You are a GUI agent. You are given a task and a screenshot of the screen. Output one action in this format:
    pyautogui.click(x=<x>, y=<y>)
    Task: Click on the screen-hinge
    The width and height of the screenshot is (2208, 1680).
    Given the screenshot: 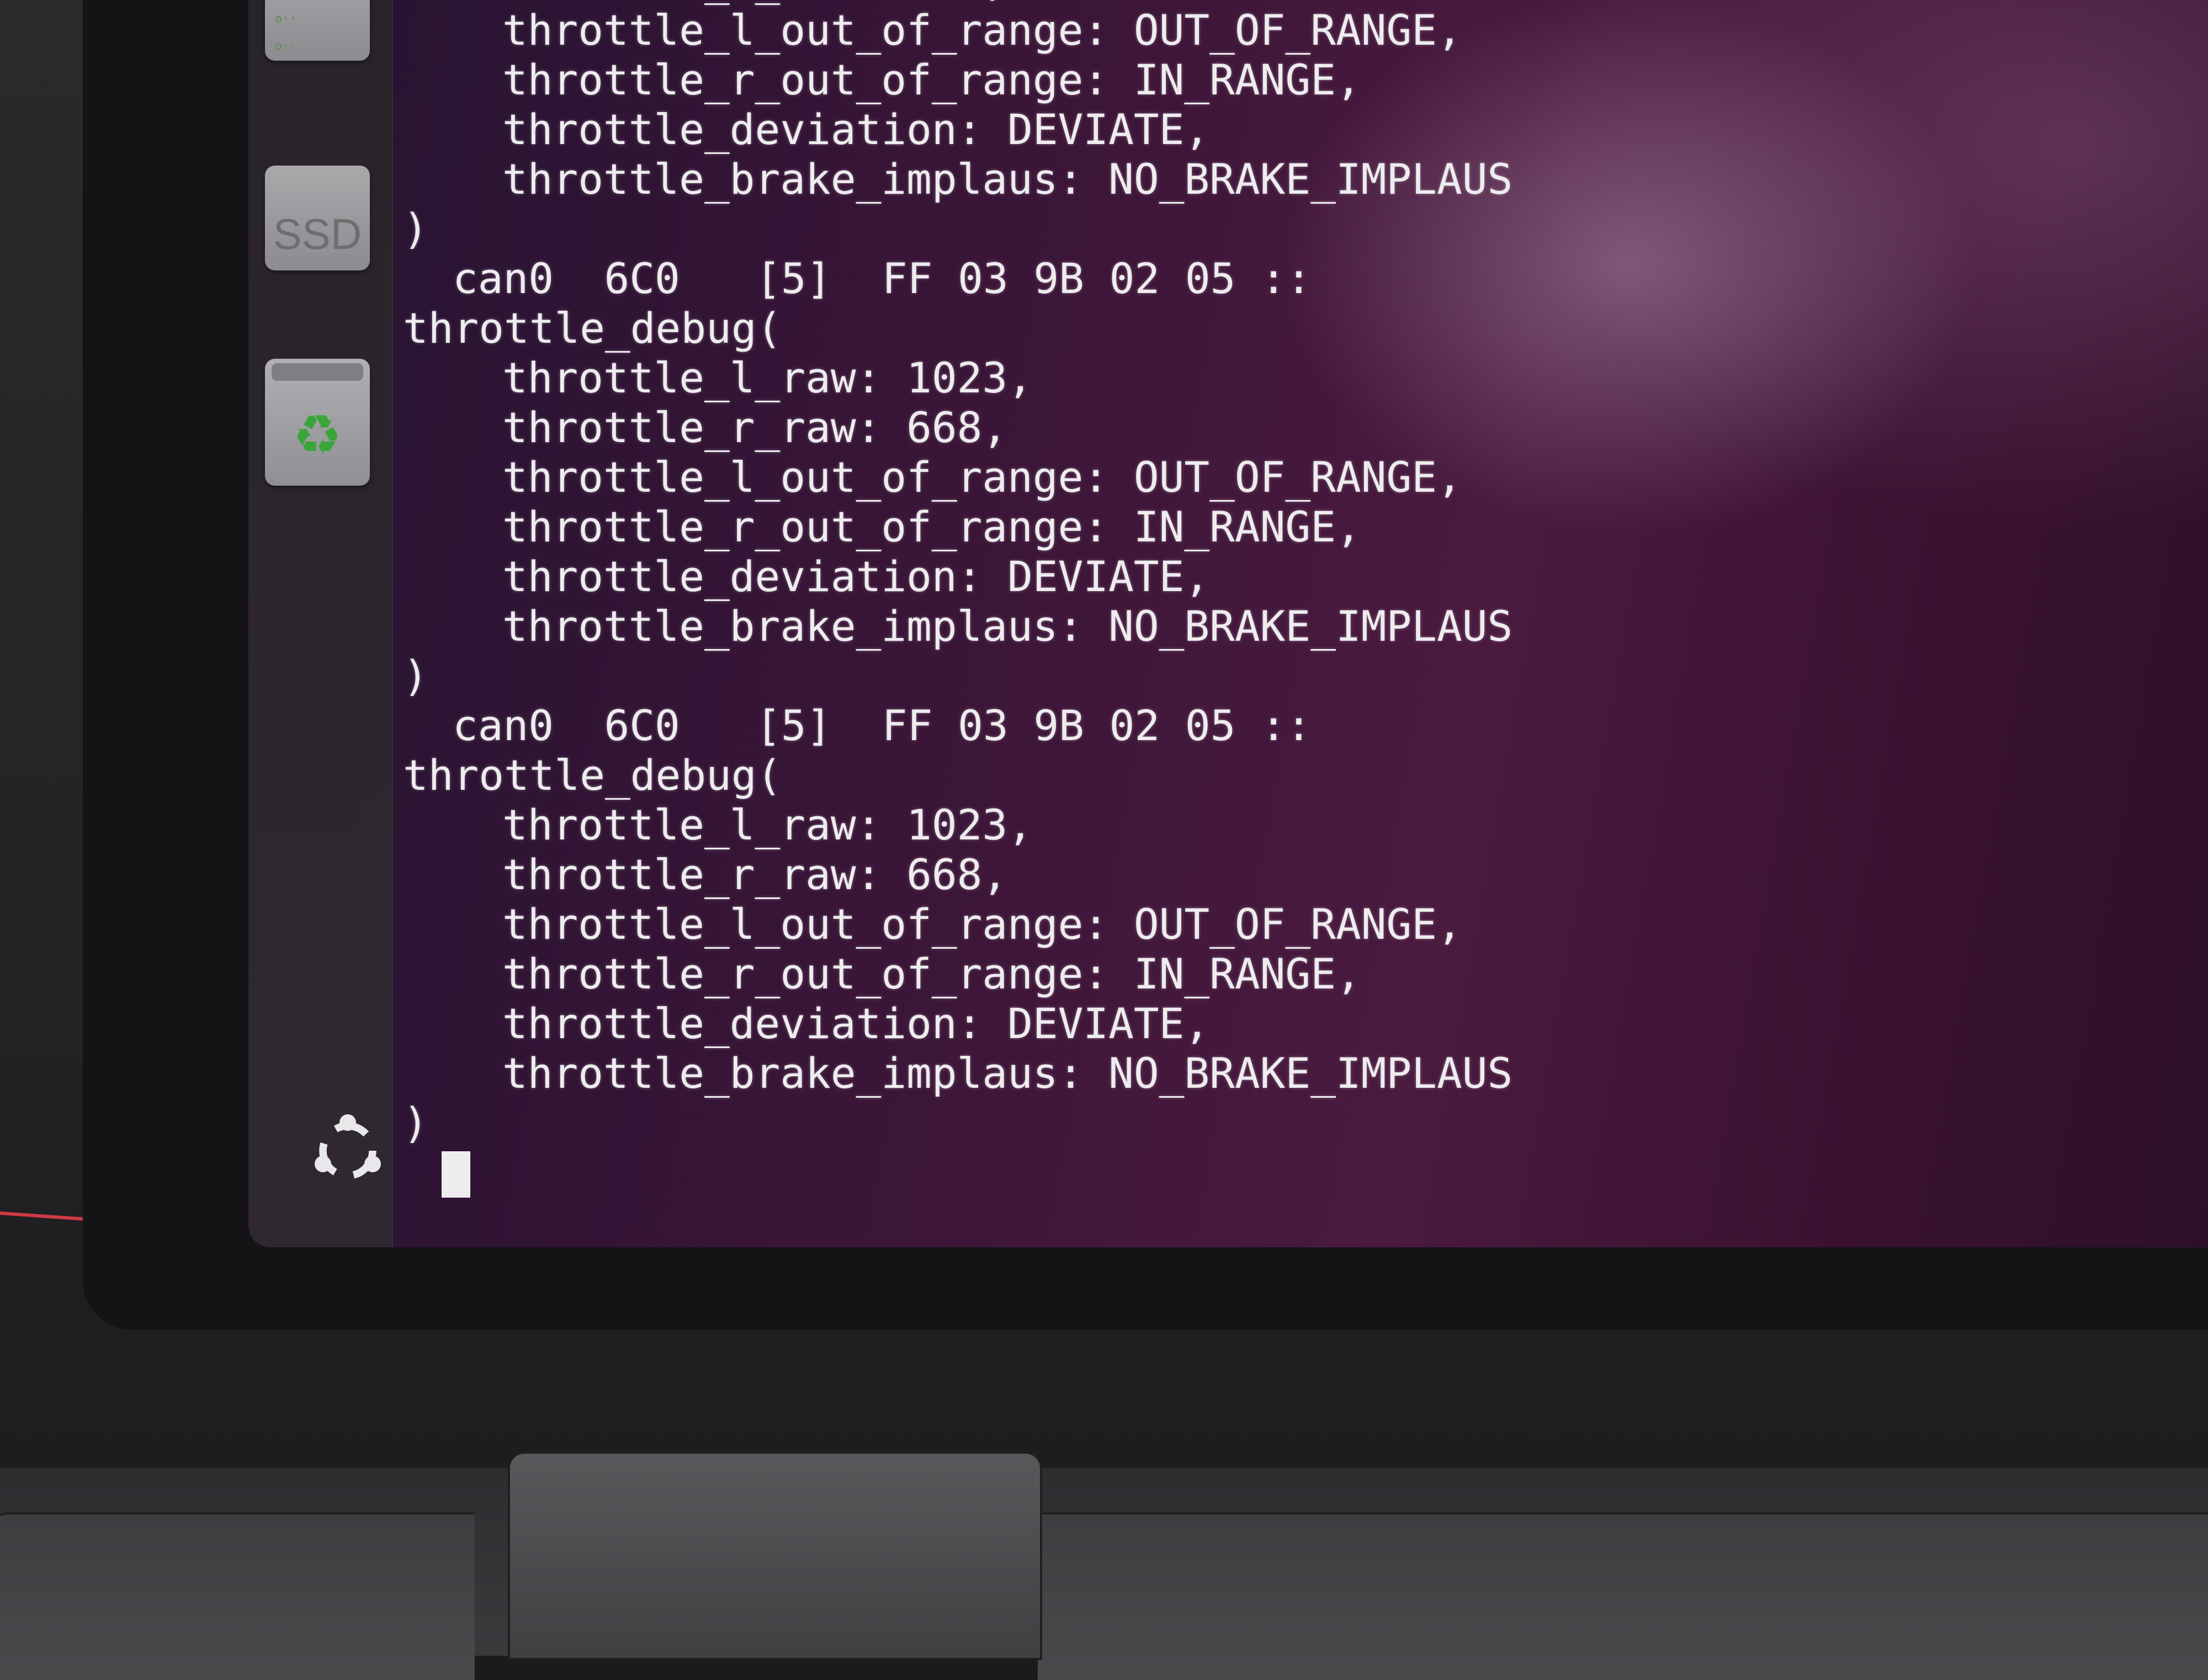 What is the action you would take?
    pyautogui.click(x=775, y=1556)
    